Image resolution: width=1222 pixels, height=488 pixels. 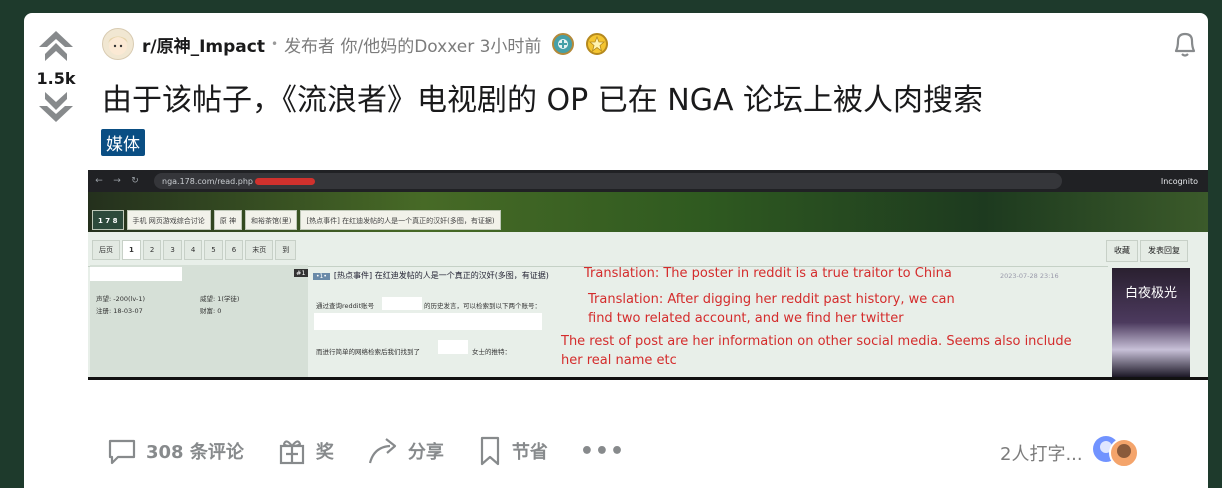 I want to click on pager-item: 5, so click(x=213, y=250).